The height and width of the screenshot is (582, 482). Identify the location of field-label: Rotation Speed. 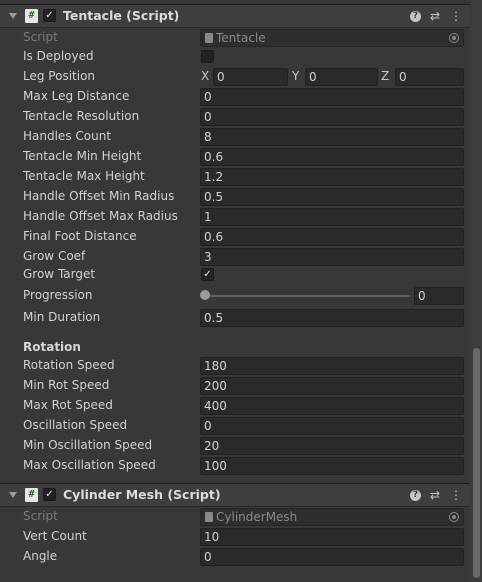
(69, 365).